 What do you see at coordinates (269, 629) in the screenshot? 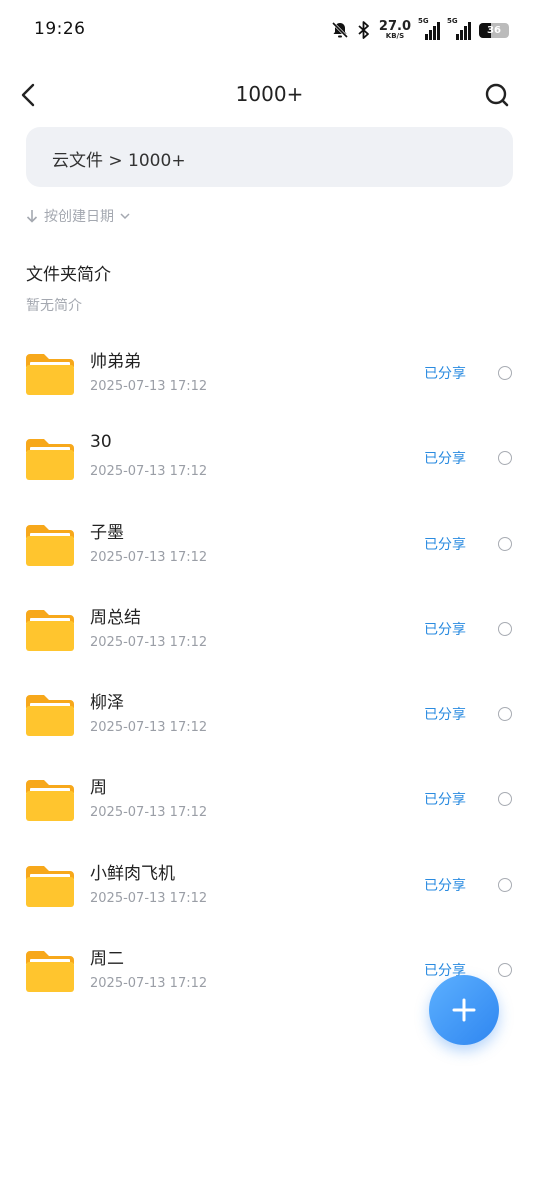
I see `list-item: 周总结 2025-07-13 17:12 已分享` at bounding box center [269, 629].